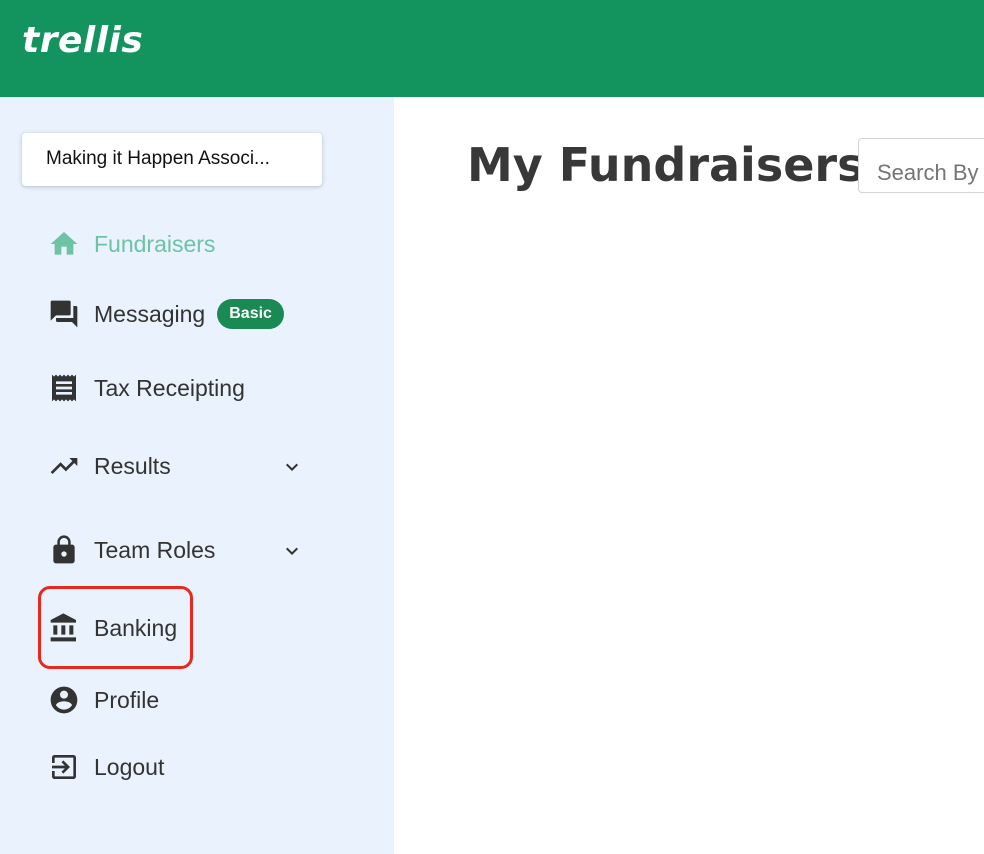 This screenshot has width=984, height=854. I want to click on trellis-logo: trellis, so click(82, 40).